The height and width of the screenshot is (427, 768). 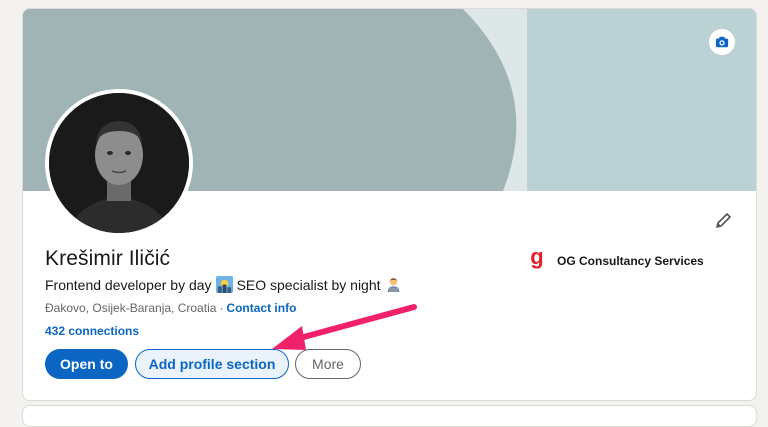 What do you see at coordinates (86, 364) in the screenshot?
I see `open-to-button: Open to` at bounding box center [86, 364].